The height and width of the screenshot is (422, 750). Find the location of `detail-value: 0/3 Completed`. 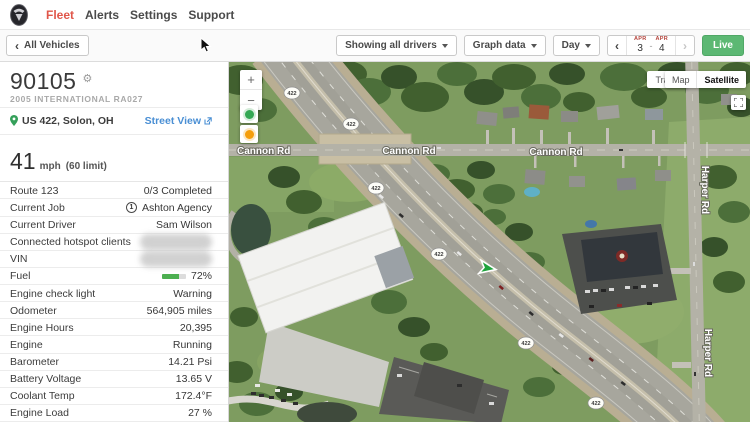

detail-value: 0/3 Completed is located at coordinates (177, 190).